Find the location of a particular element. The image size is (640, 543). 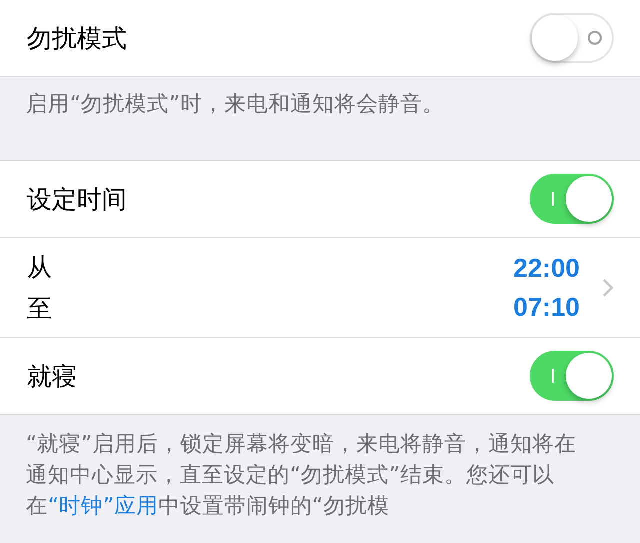

from-label: 从 is located at coordinates (39, 268).